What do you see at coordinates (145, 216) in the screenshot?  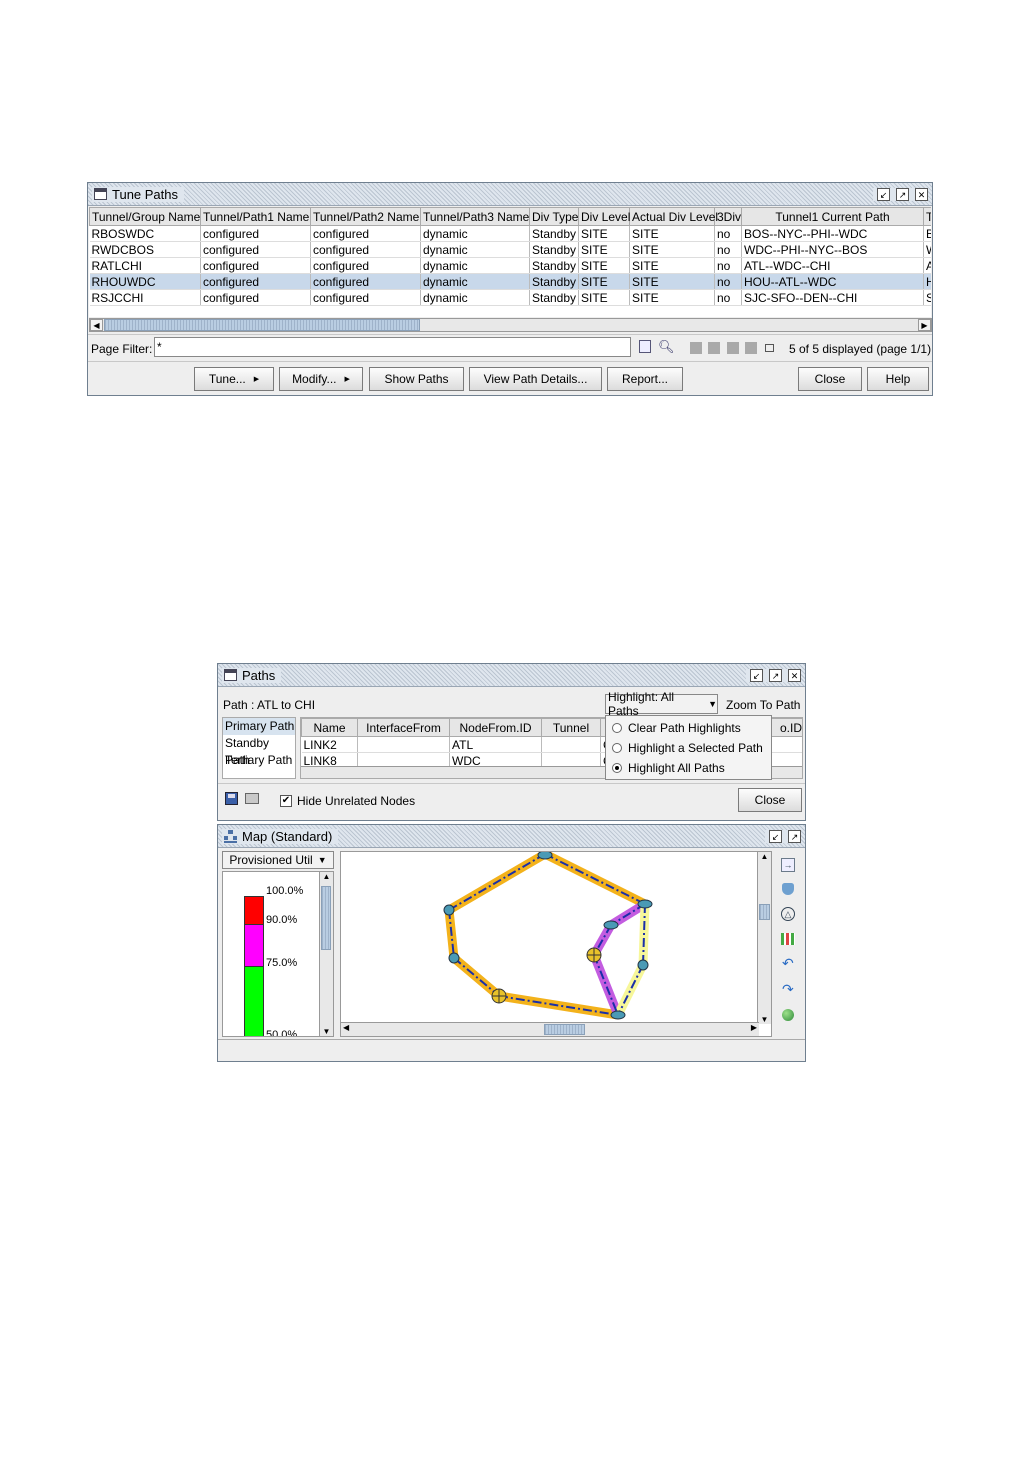 I see `column-header: Tunnel/Group Name` at bounding box center [145, 216].